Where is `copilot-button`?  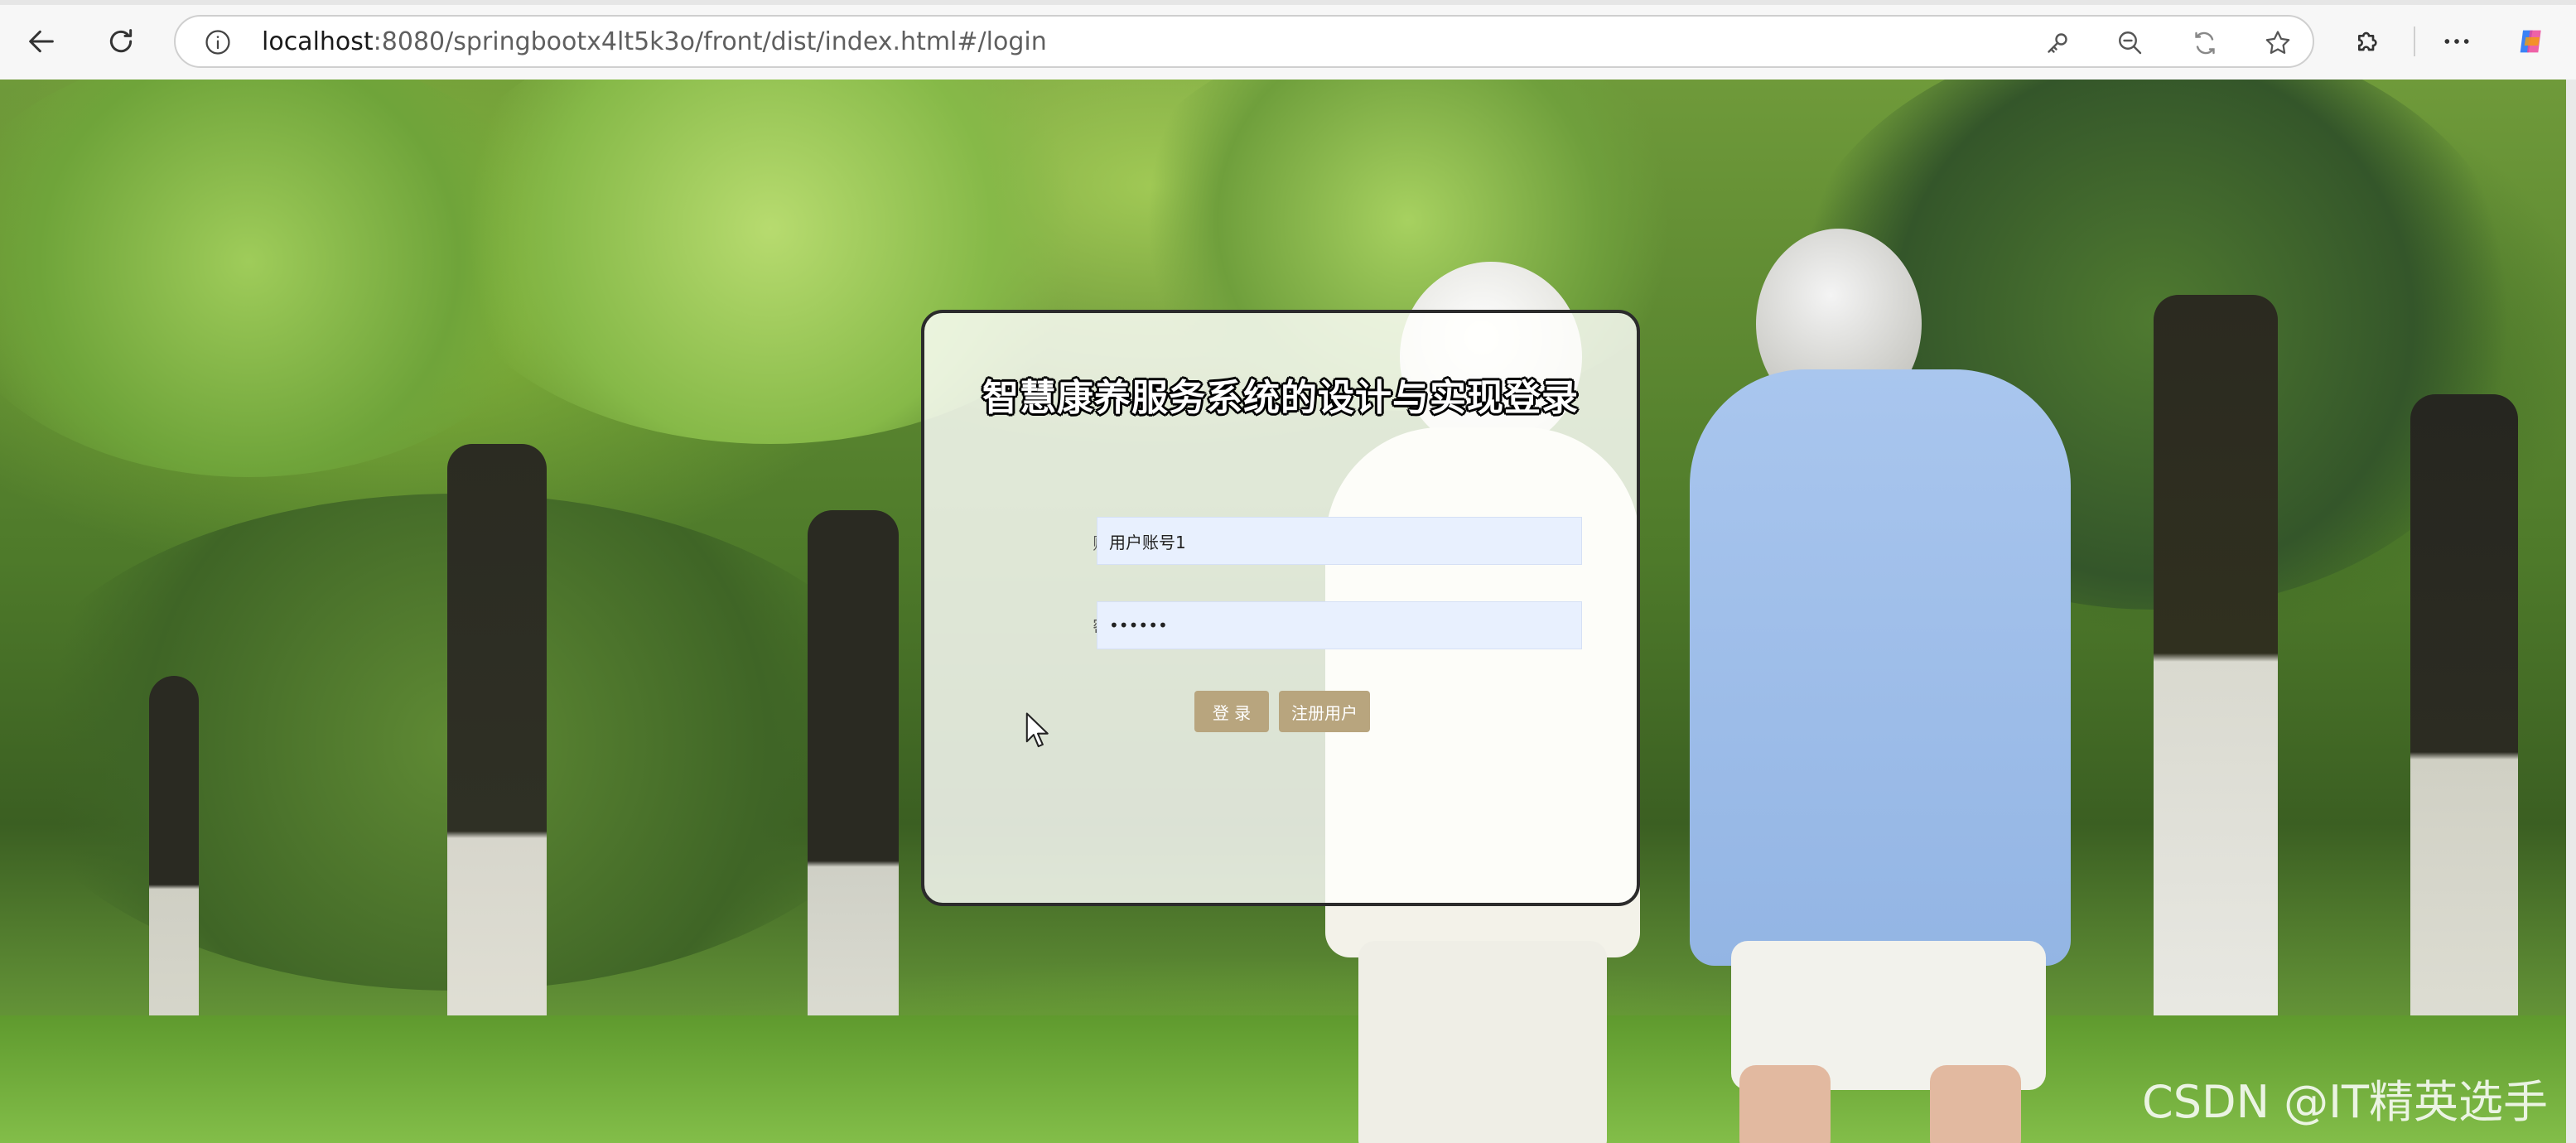 copilot-button is located at coordinates (2531, 41).